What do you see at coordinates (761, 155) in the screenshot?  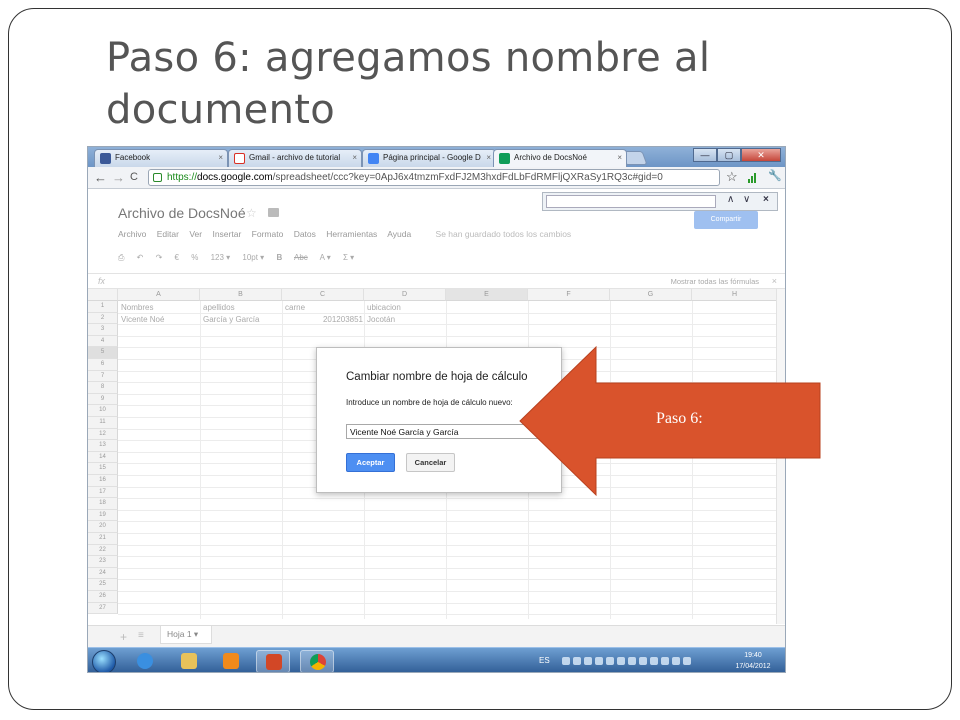 I see `close-window-button: ✕` at bounding box center [761, 155].